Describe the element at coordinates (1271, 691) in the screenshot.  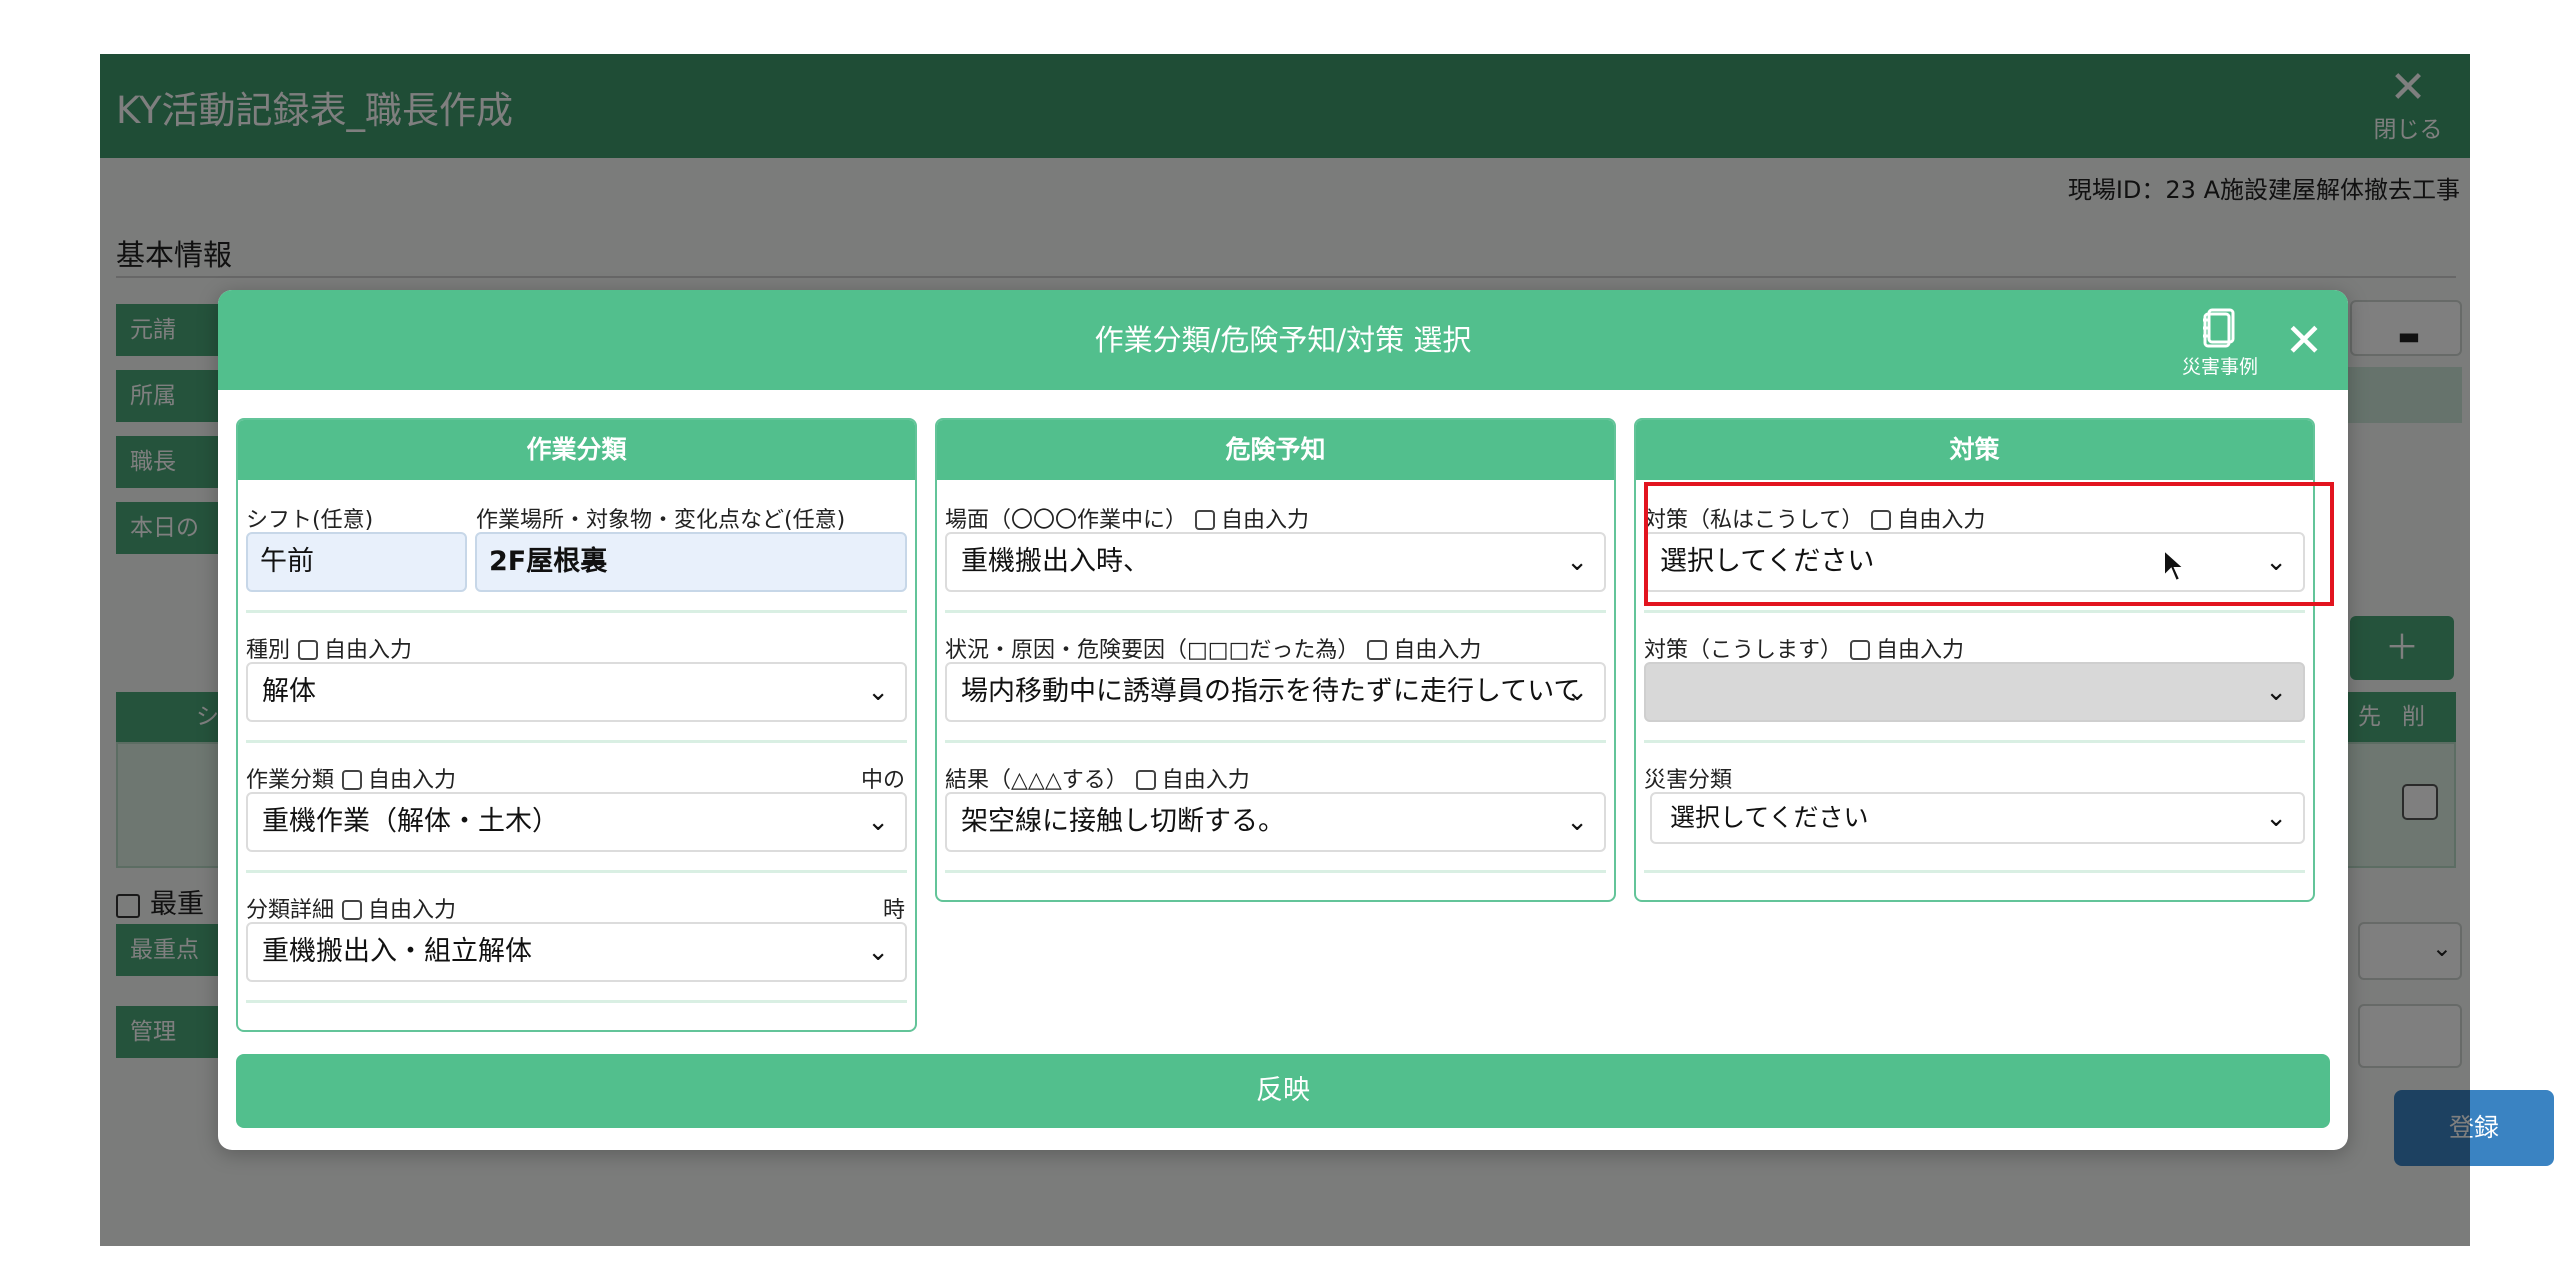
I see `cause-select-value: 場内移動中に誘導員の指示を待たずに走行していて` at that location.